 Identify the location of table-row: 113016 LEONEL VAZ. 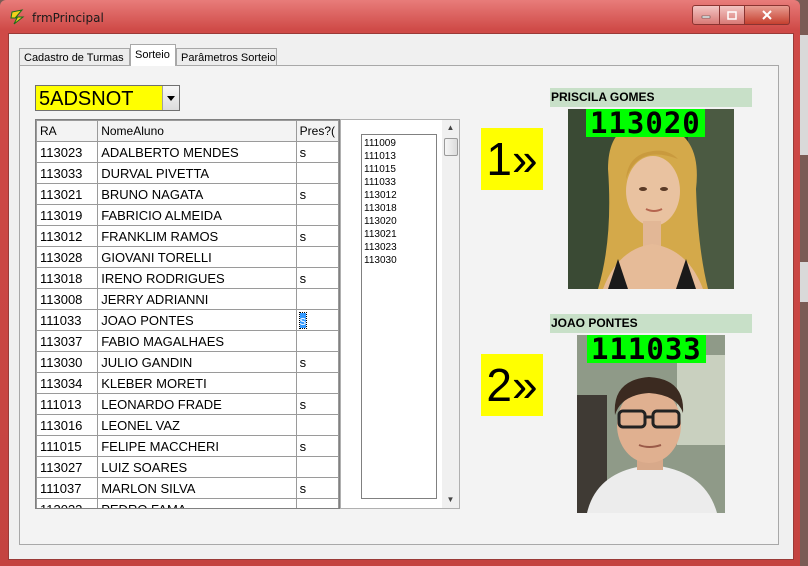
(187, 425).